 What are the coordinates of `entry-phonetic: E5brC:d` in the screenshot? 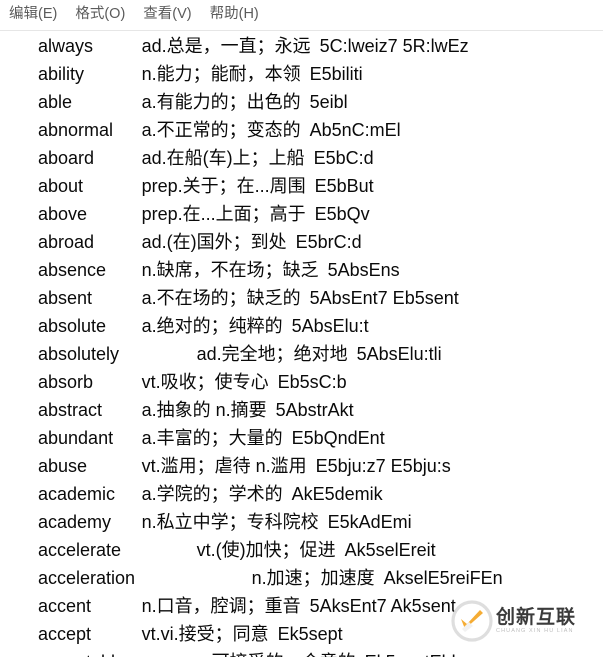 It's located at (328, 242).